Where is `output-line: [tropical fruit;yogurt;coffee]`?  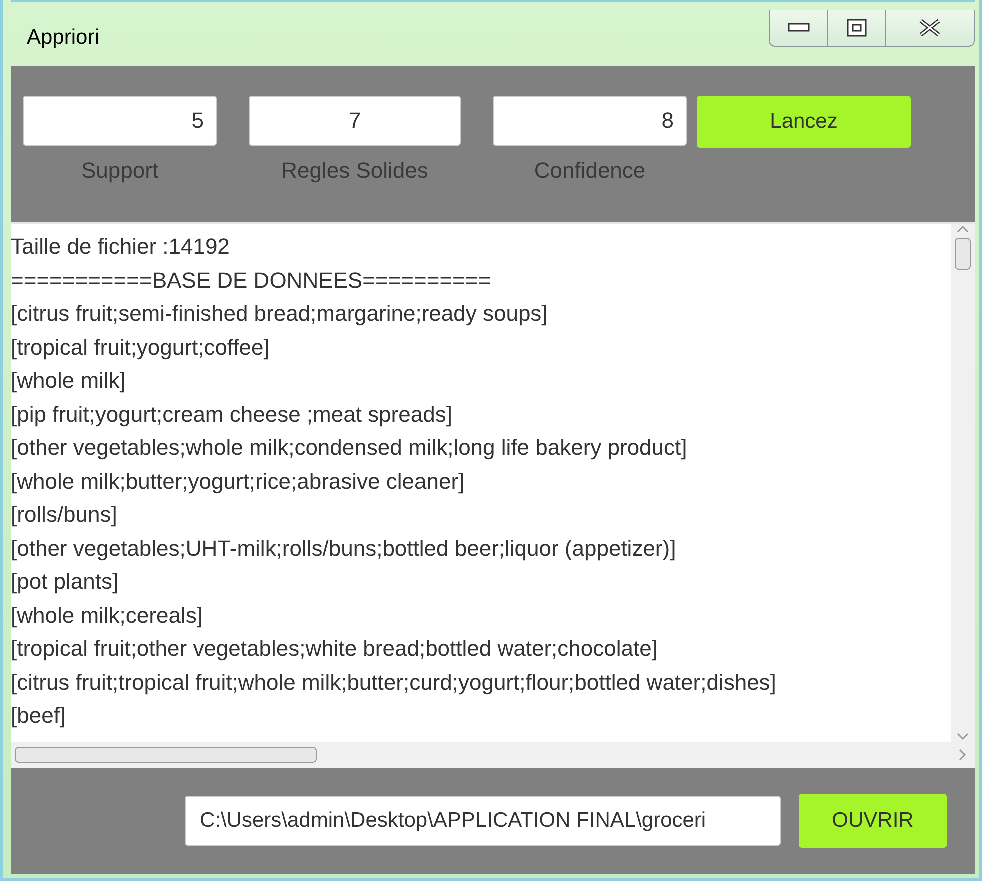 output-line: [tropical fruit;yogurt;coffee] is located at coordinates (140, 348).